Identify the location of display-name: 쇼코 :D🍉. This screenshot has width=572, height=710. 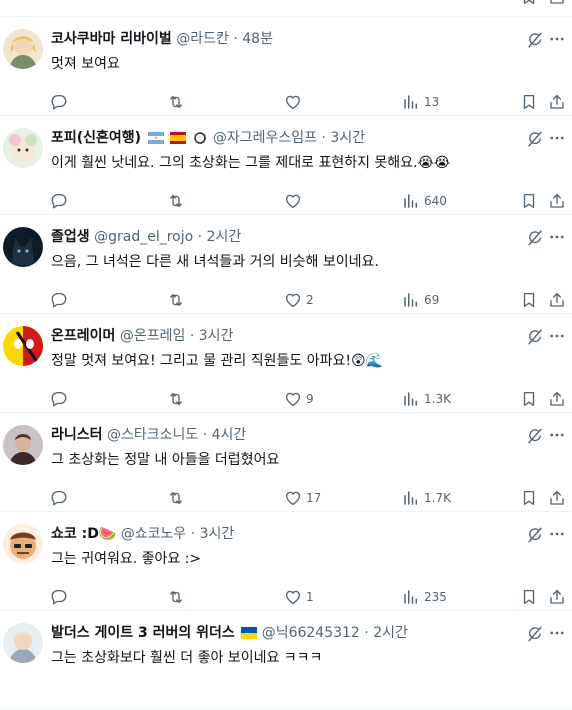
(83, 534).